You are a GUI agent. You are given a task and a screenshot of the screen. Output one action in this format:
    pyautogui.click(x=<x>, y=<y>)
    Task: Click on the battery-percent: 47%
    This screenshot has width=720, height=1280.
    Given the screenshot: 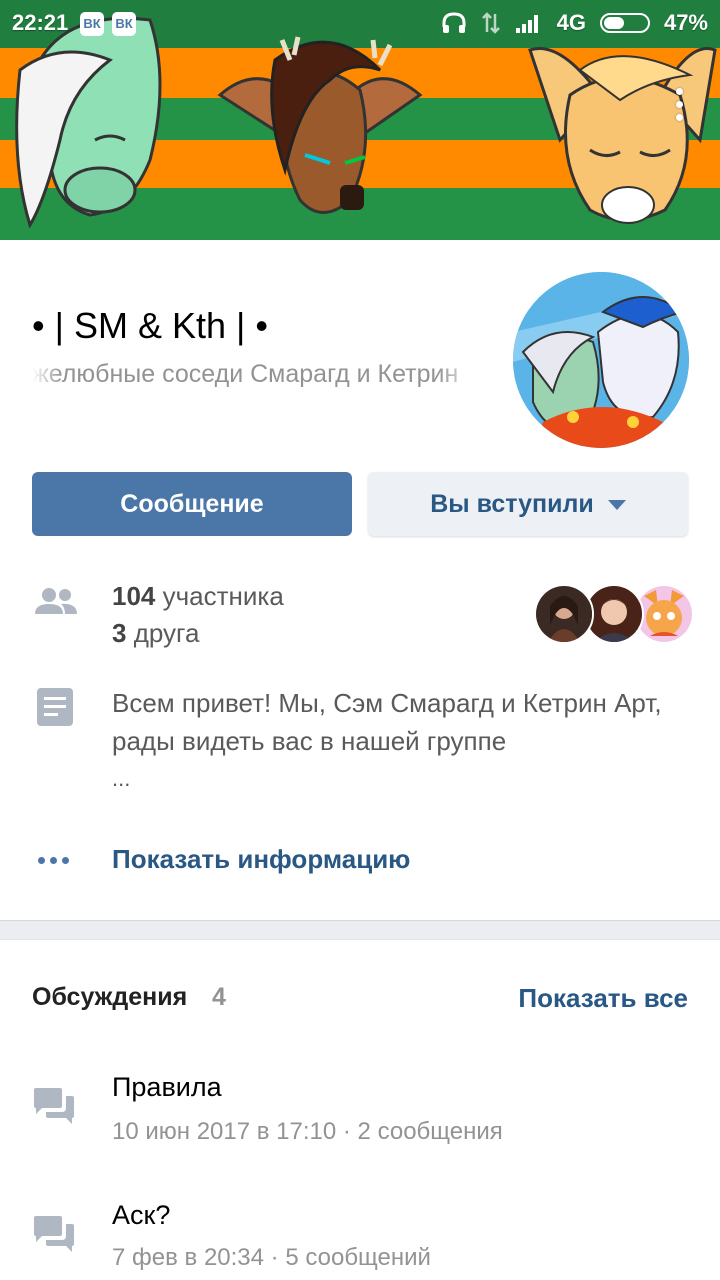 What is the action you would take?
    pyautogui.click(x=685, y=22)
    